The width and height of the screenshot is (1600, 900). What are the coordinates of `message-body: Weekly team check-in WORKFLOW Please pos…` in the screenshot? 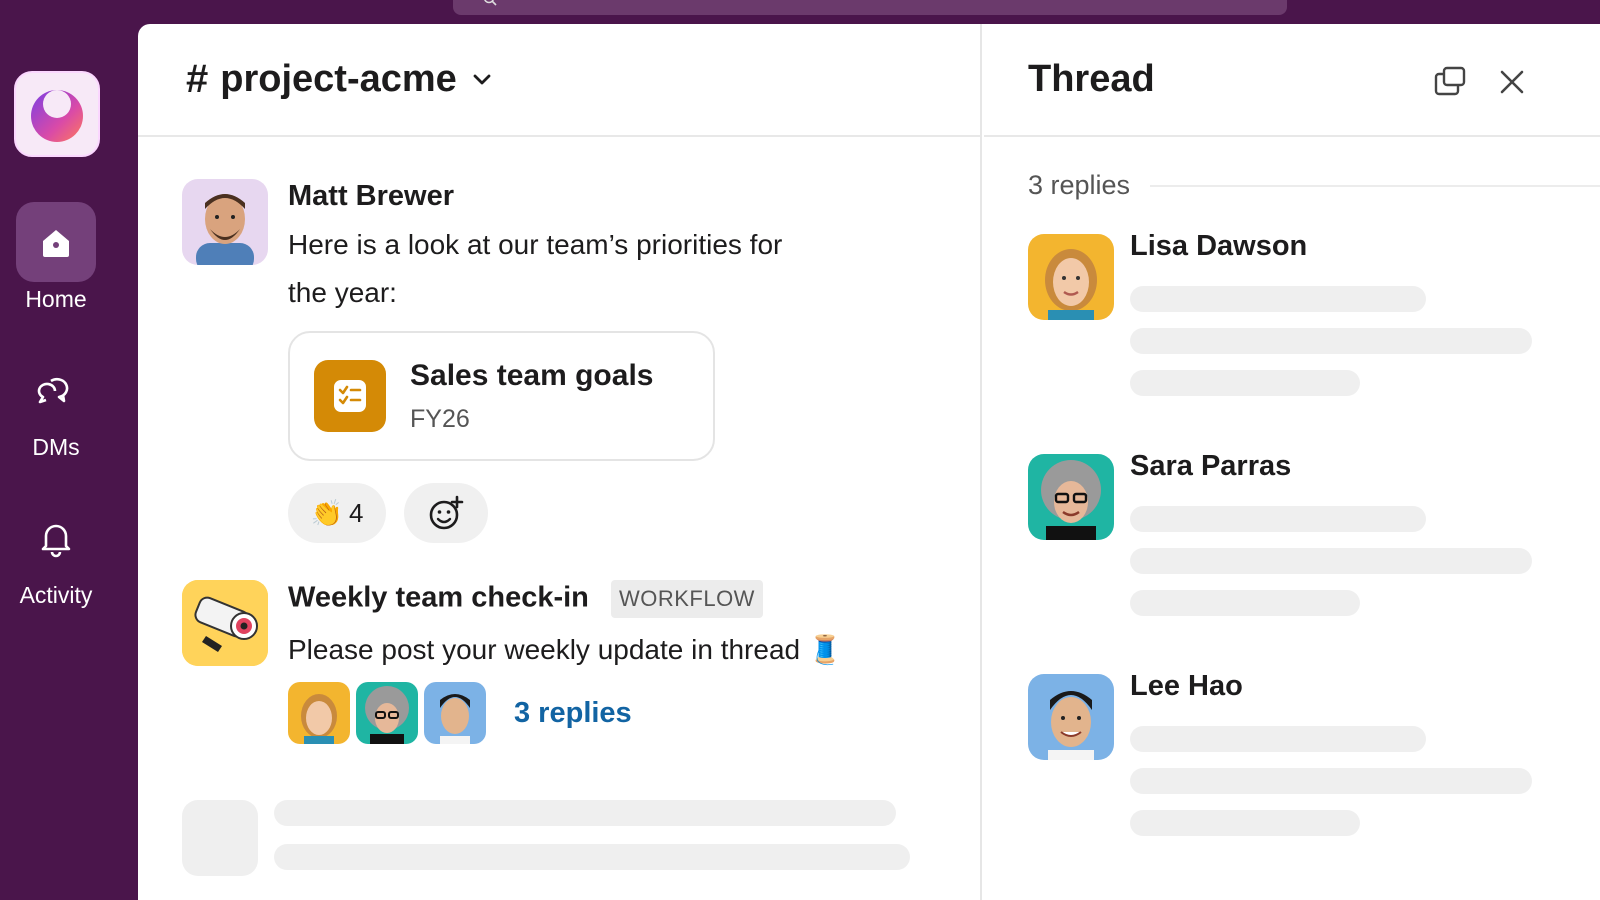 It's located at (598, 662).